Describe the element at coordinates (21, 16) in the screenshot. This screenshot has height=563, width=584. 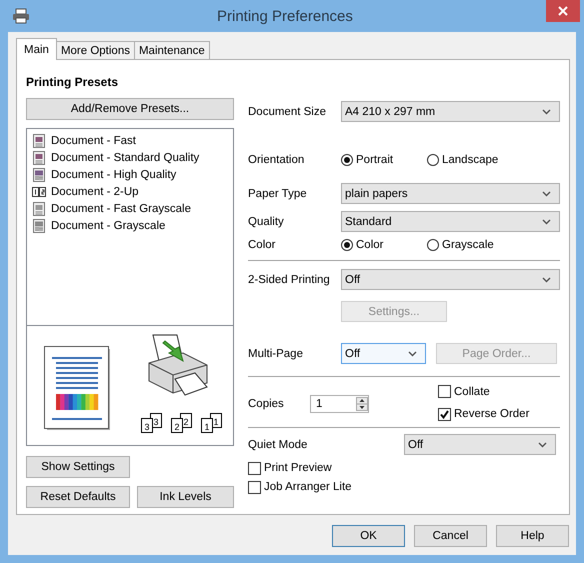
I see `printer-icon` at that location.